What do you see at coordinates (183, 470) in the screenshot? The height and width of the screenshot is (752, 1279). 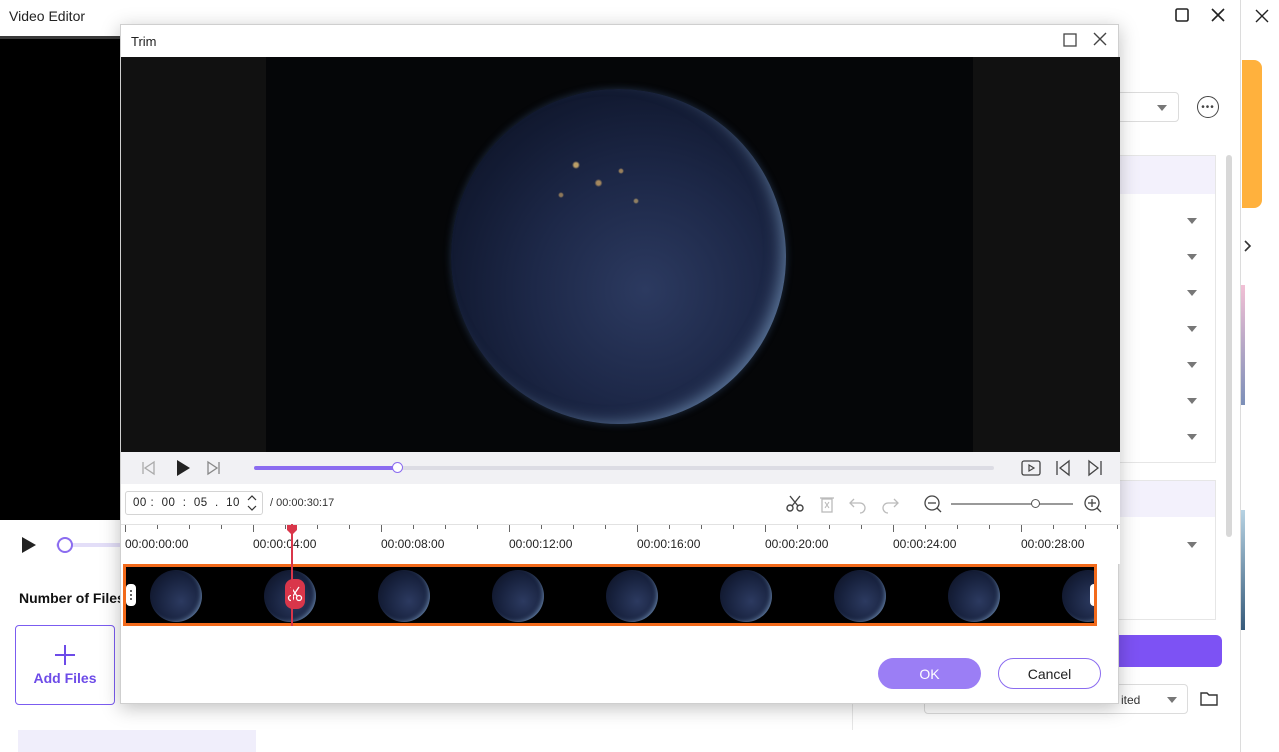 I see `play-icon` at bounding box center [183, 470].